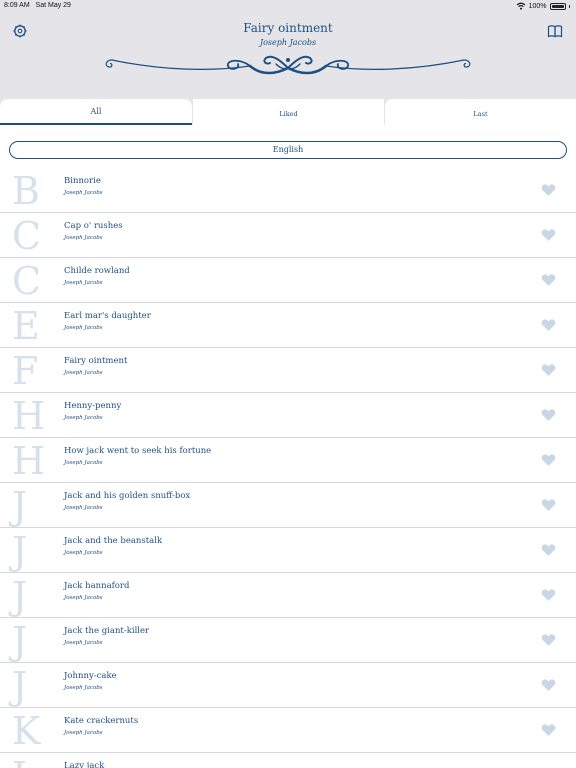 The image size is (576, 768). What do you see at coordinates (288, 685) in the screenshot?
I see `list-item: J Johnny-cake Joseph Jacobs` at bounding box center [288, 685].